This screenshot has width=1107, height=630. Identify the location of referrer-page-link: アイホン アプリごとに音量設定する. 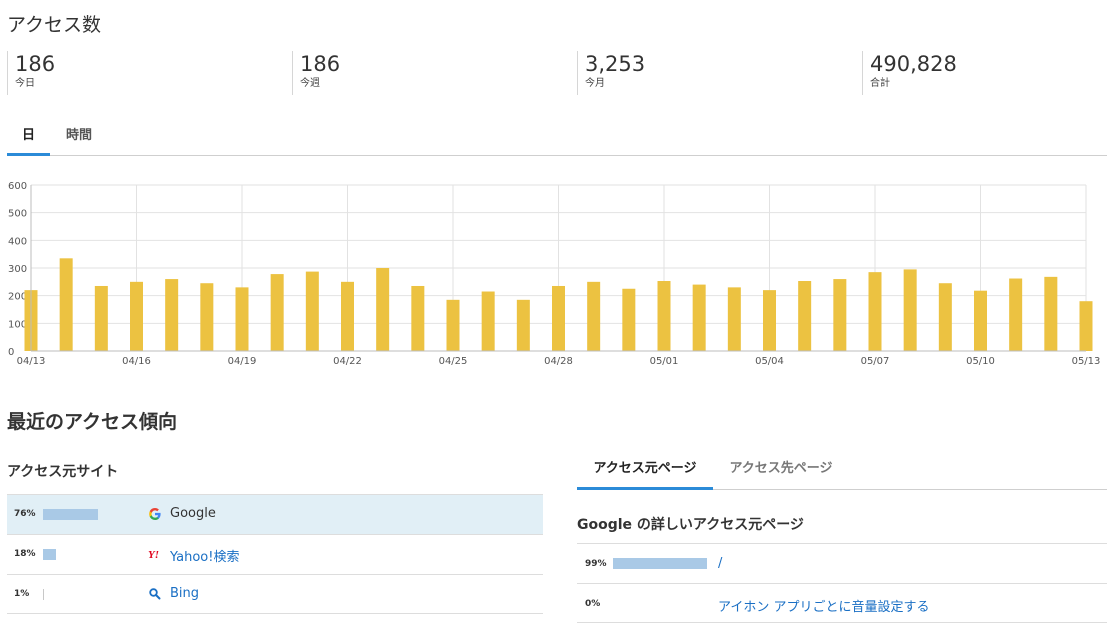
(823, 605).